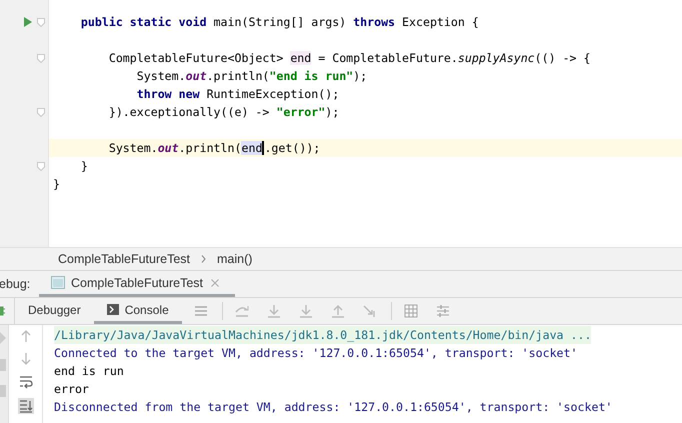 This screenshot has height=423, width=682. Describe the element at coordinates (25, 359) in the screenshot. I see `down-arrow-icon` at that location.